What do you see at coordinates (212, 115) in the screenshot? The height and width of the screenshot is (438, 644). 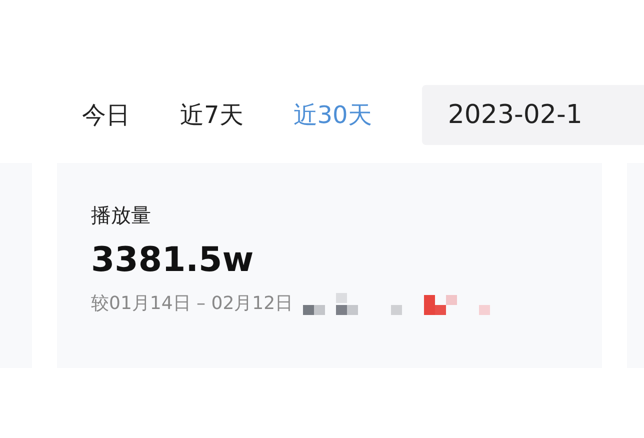 I see `period-tab: 近7天` at bounding box center [212, 115].